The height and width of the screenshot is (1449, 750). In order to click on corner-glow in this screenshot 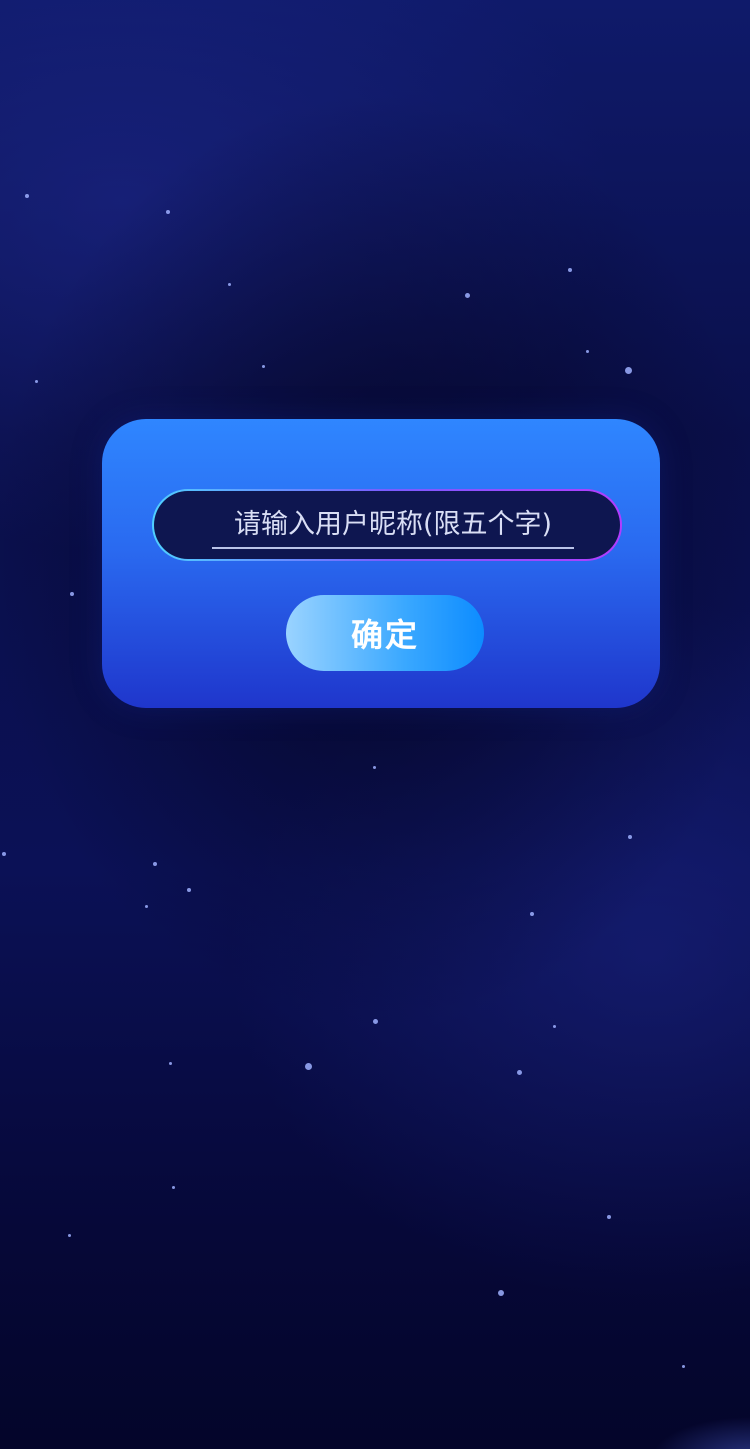, I will do `click(680, 1424)`.